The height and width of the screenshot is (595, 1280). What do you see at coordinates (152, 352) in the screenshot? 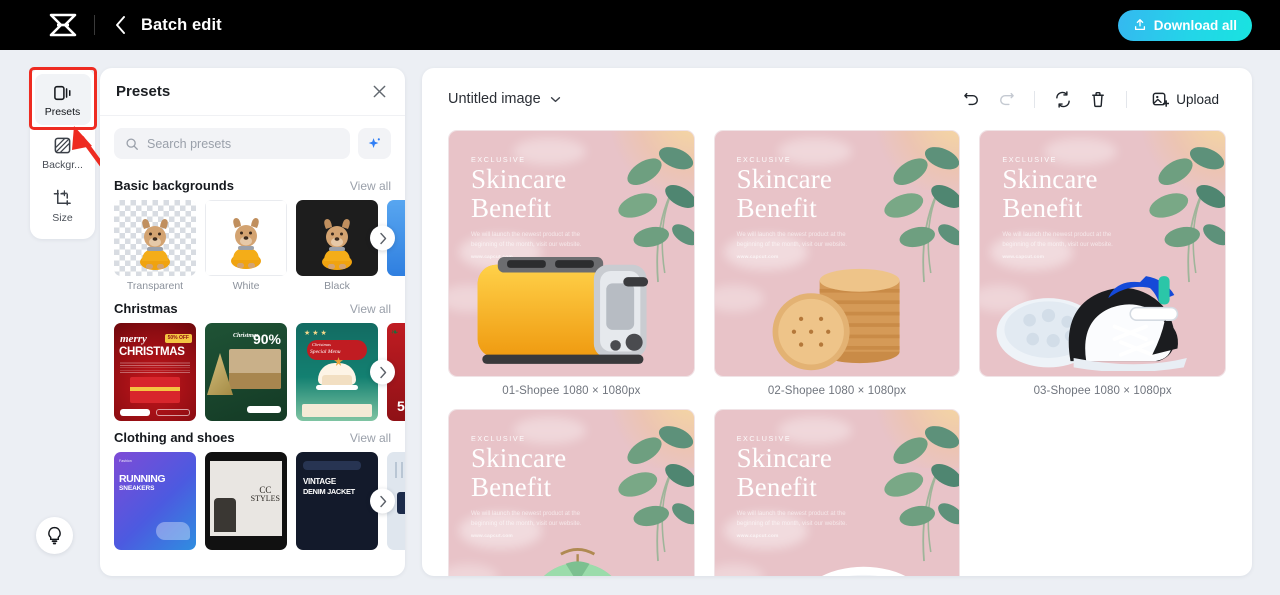
I see `preset-thumb-text: CHRISTMAS` at bounding box center [152, 352].